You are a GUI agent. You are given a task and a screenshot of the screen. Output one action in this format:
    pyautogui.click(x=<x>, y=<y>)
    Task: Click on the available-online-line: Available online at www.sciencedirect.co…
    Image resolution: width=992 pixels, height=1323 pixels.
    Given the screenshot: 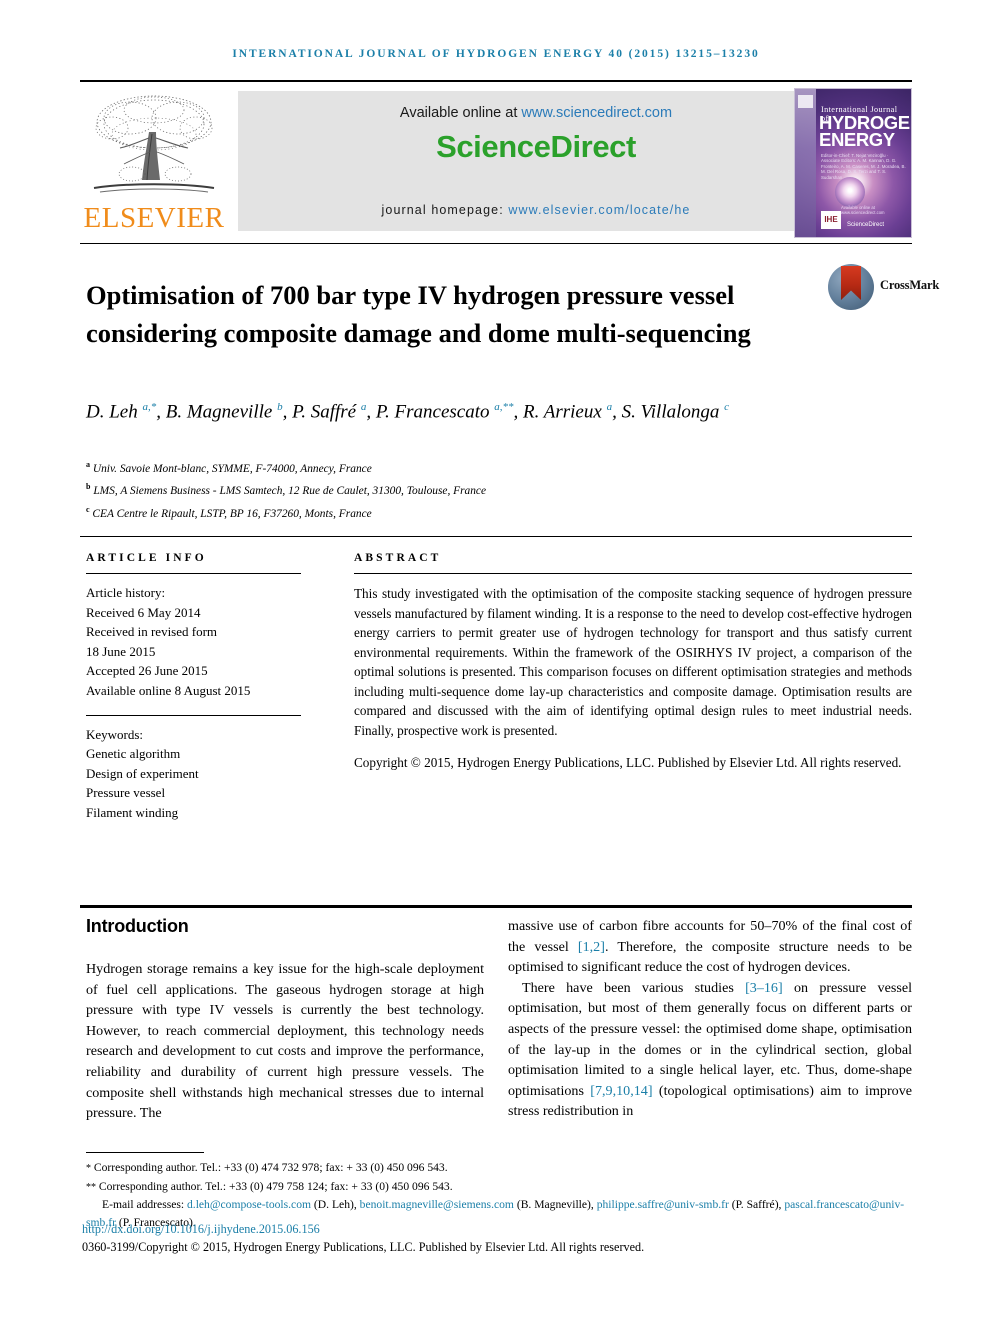 What is the action you would take?
    pyautogui.click(x=536, y=113)
    